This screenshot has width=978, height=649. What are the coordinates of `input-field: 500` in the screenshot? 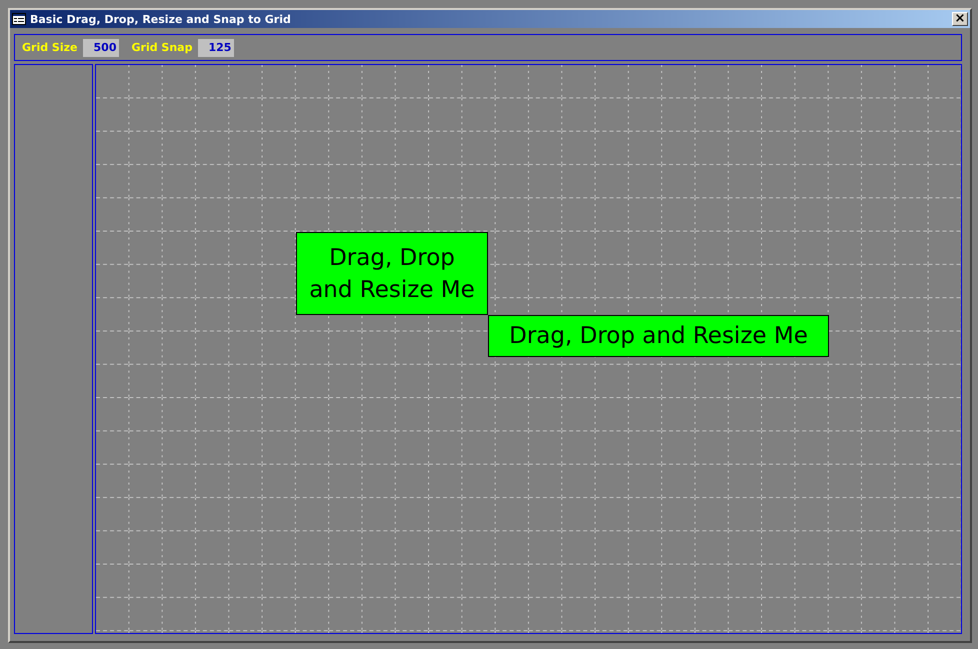 It's located at (101, 47).